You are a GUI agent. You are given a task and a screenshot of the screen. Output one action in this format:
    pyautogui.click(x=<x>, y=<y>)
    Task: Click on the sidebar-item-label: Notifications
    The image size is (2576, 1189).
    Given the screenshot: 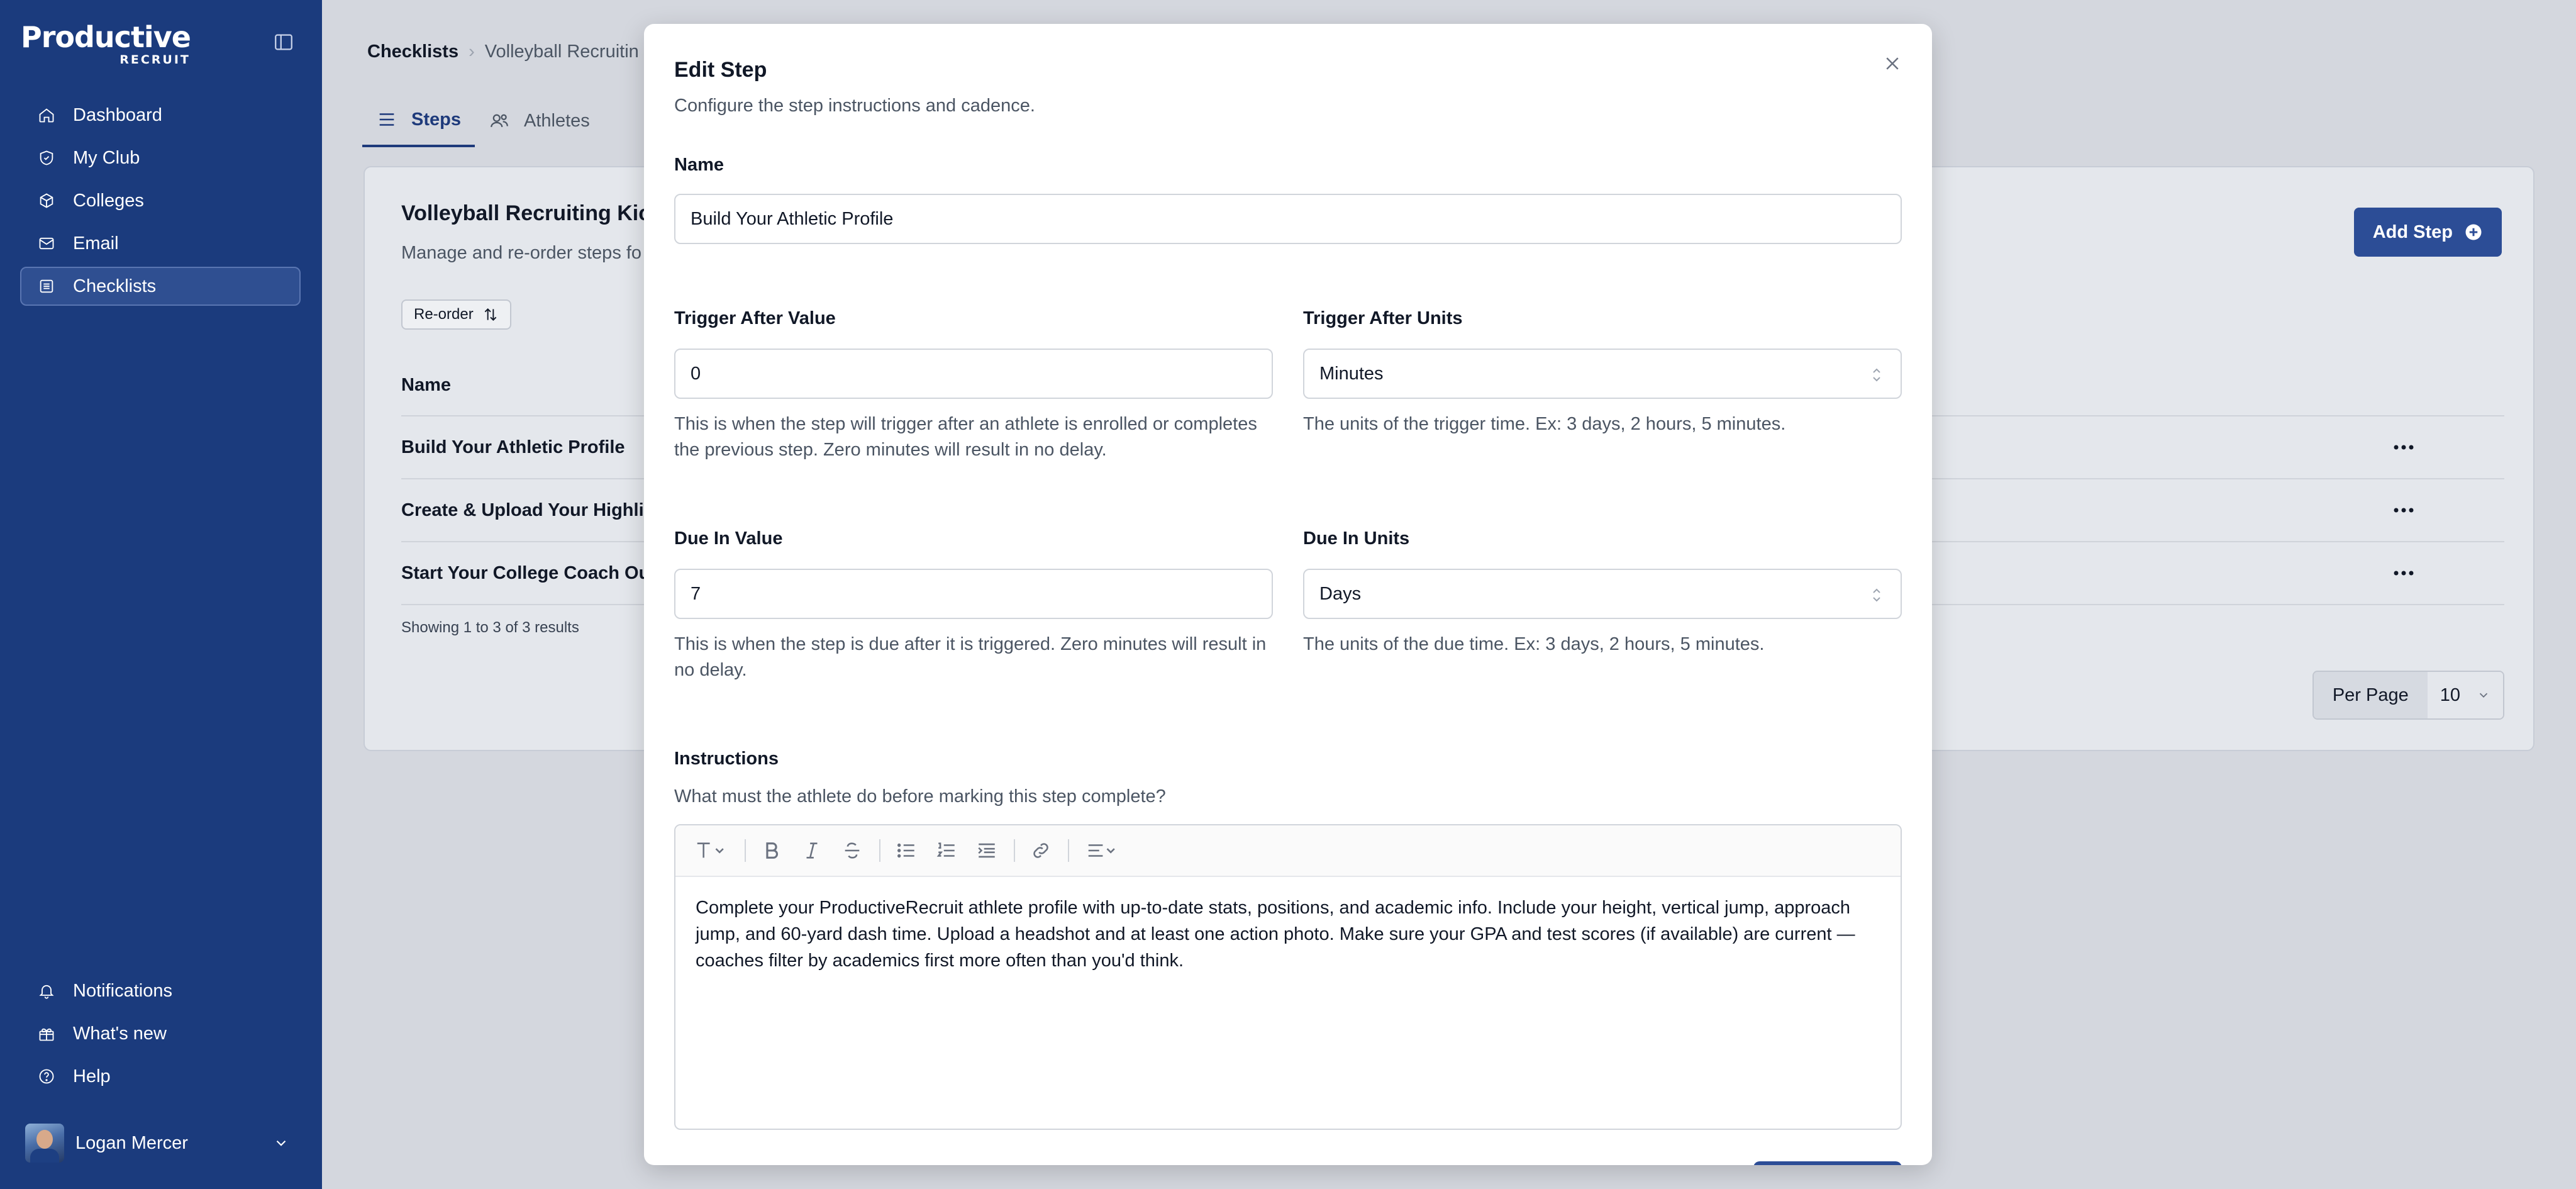 What is the action you would take?
    pyautogui.click(x=122, y=990)
    